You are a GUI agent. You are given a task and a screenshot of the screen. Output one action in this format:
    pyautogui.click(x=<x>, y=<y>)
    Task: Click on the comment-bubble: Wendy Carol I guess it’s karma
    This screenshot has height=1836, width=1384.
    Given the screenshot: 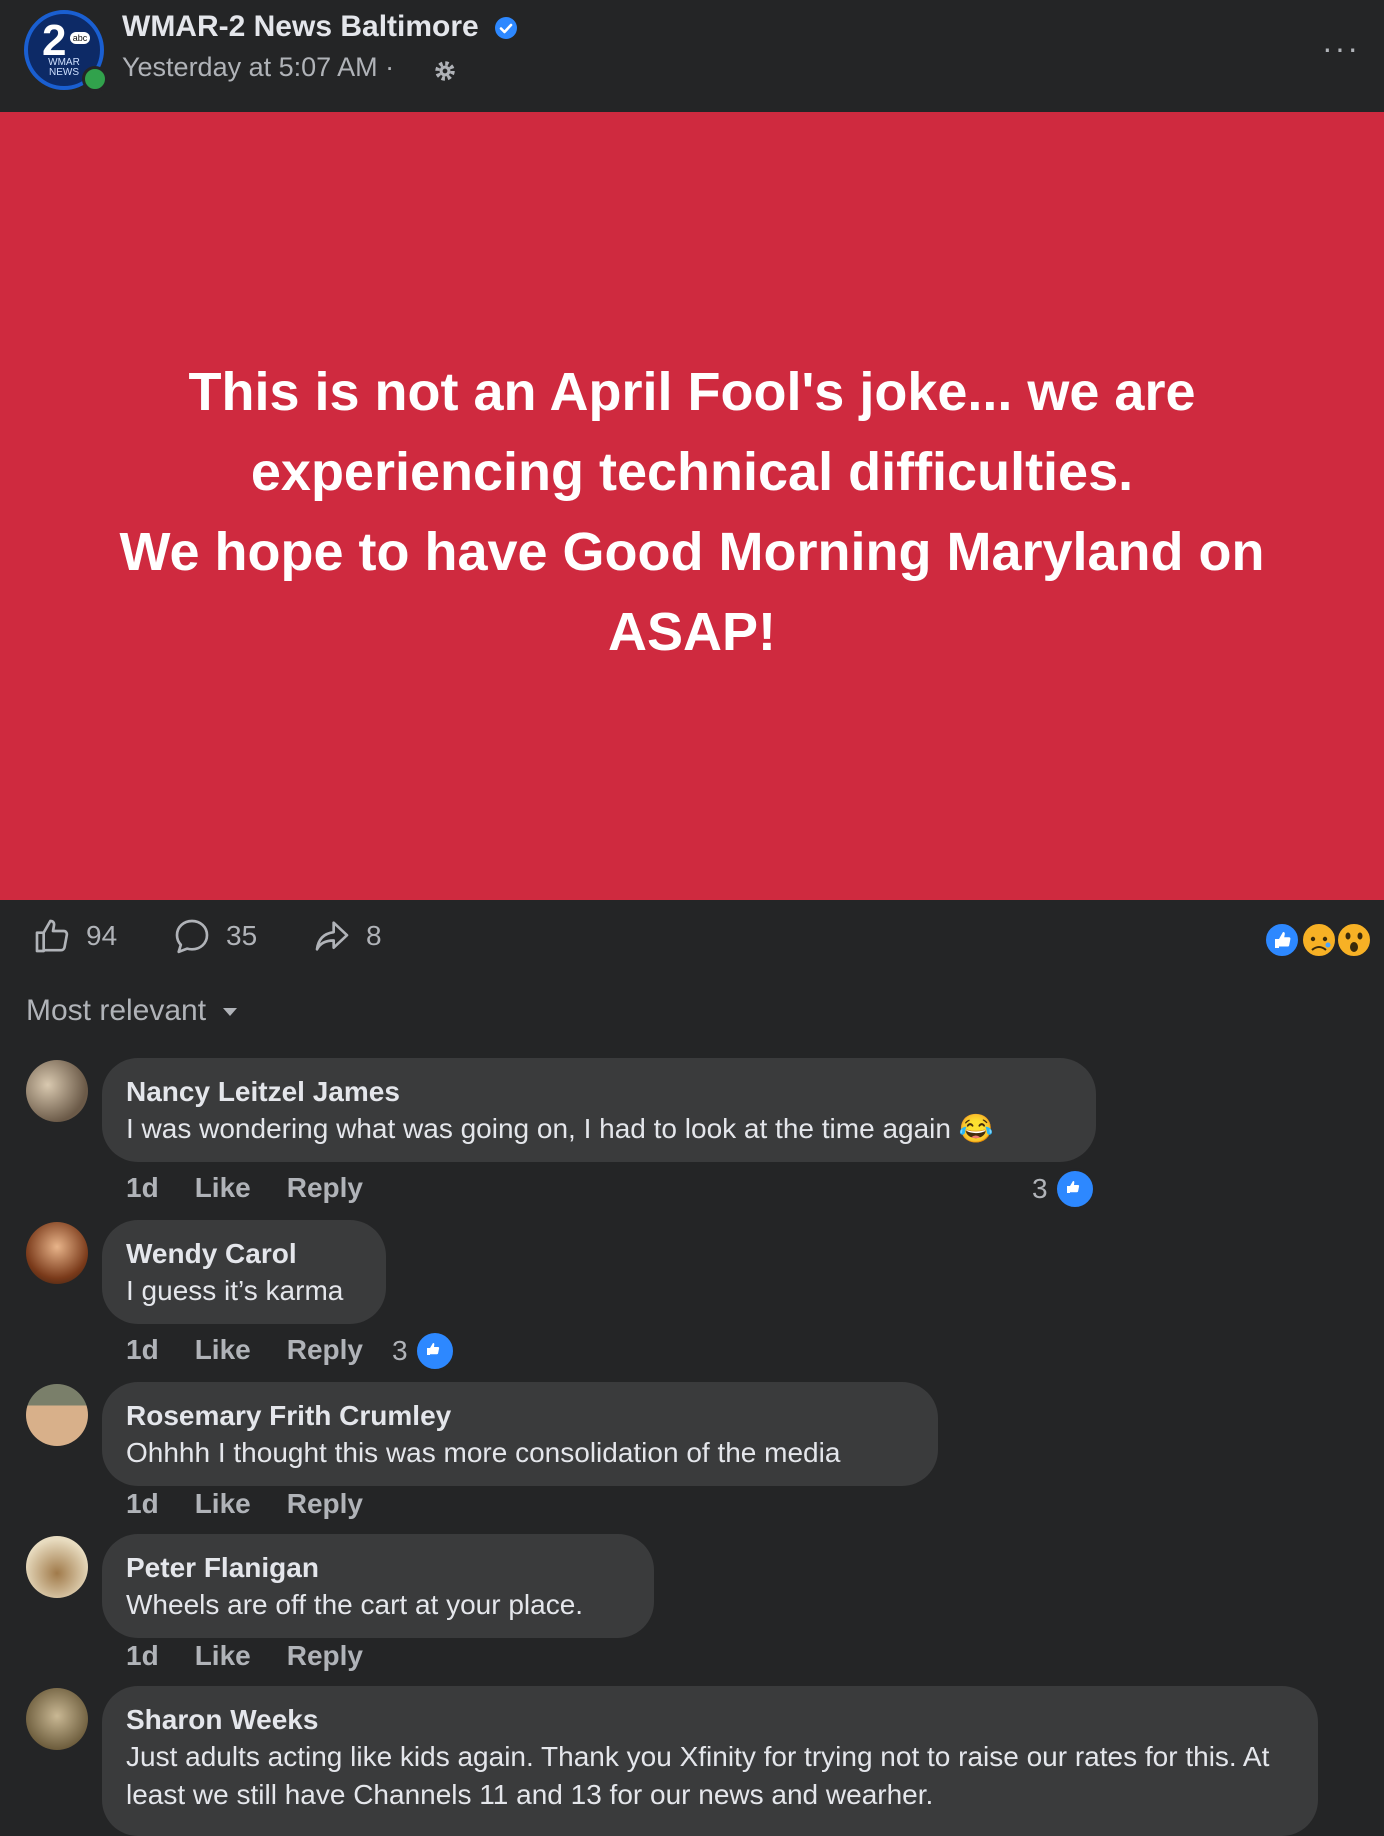 What is the action you would take?
    pyautogui.click(x=244, y=1272)
    